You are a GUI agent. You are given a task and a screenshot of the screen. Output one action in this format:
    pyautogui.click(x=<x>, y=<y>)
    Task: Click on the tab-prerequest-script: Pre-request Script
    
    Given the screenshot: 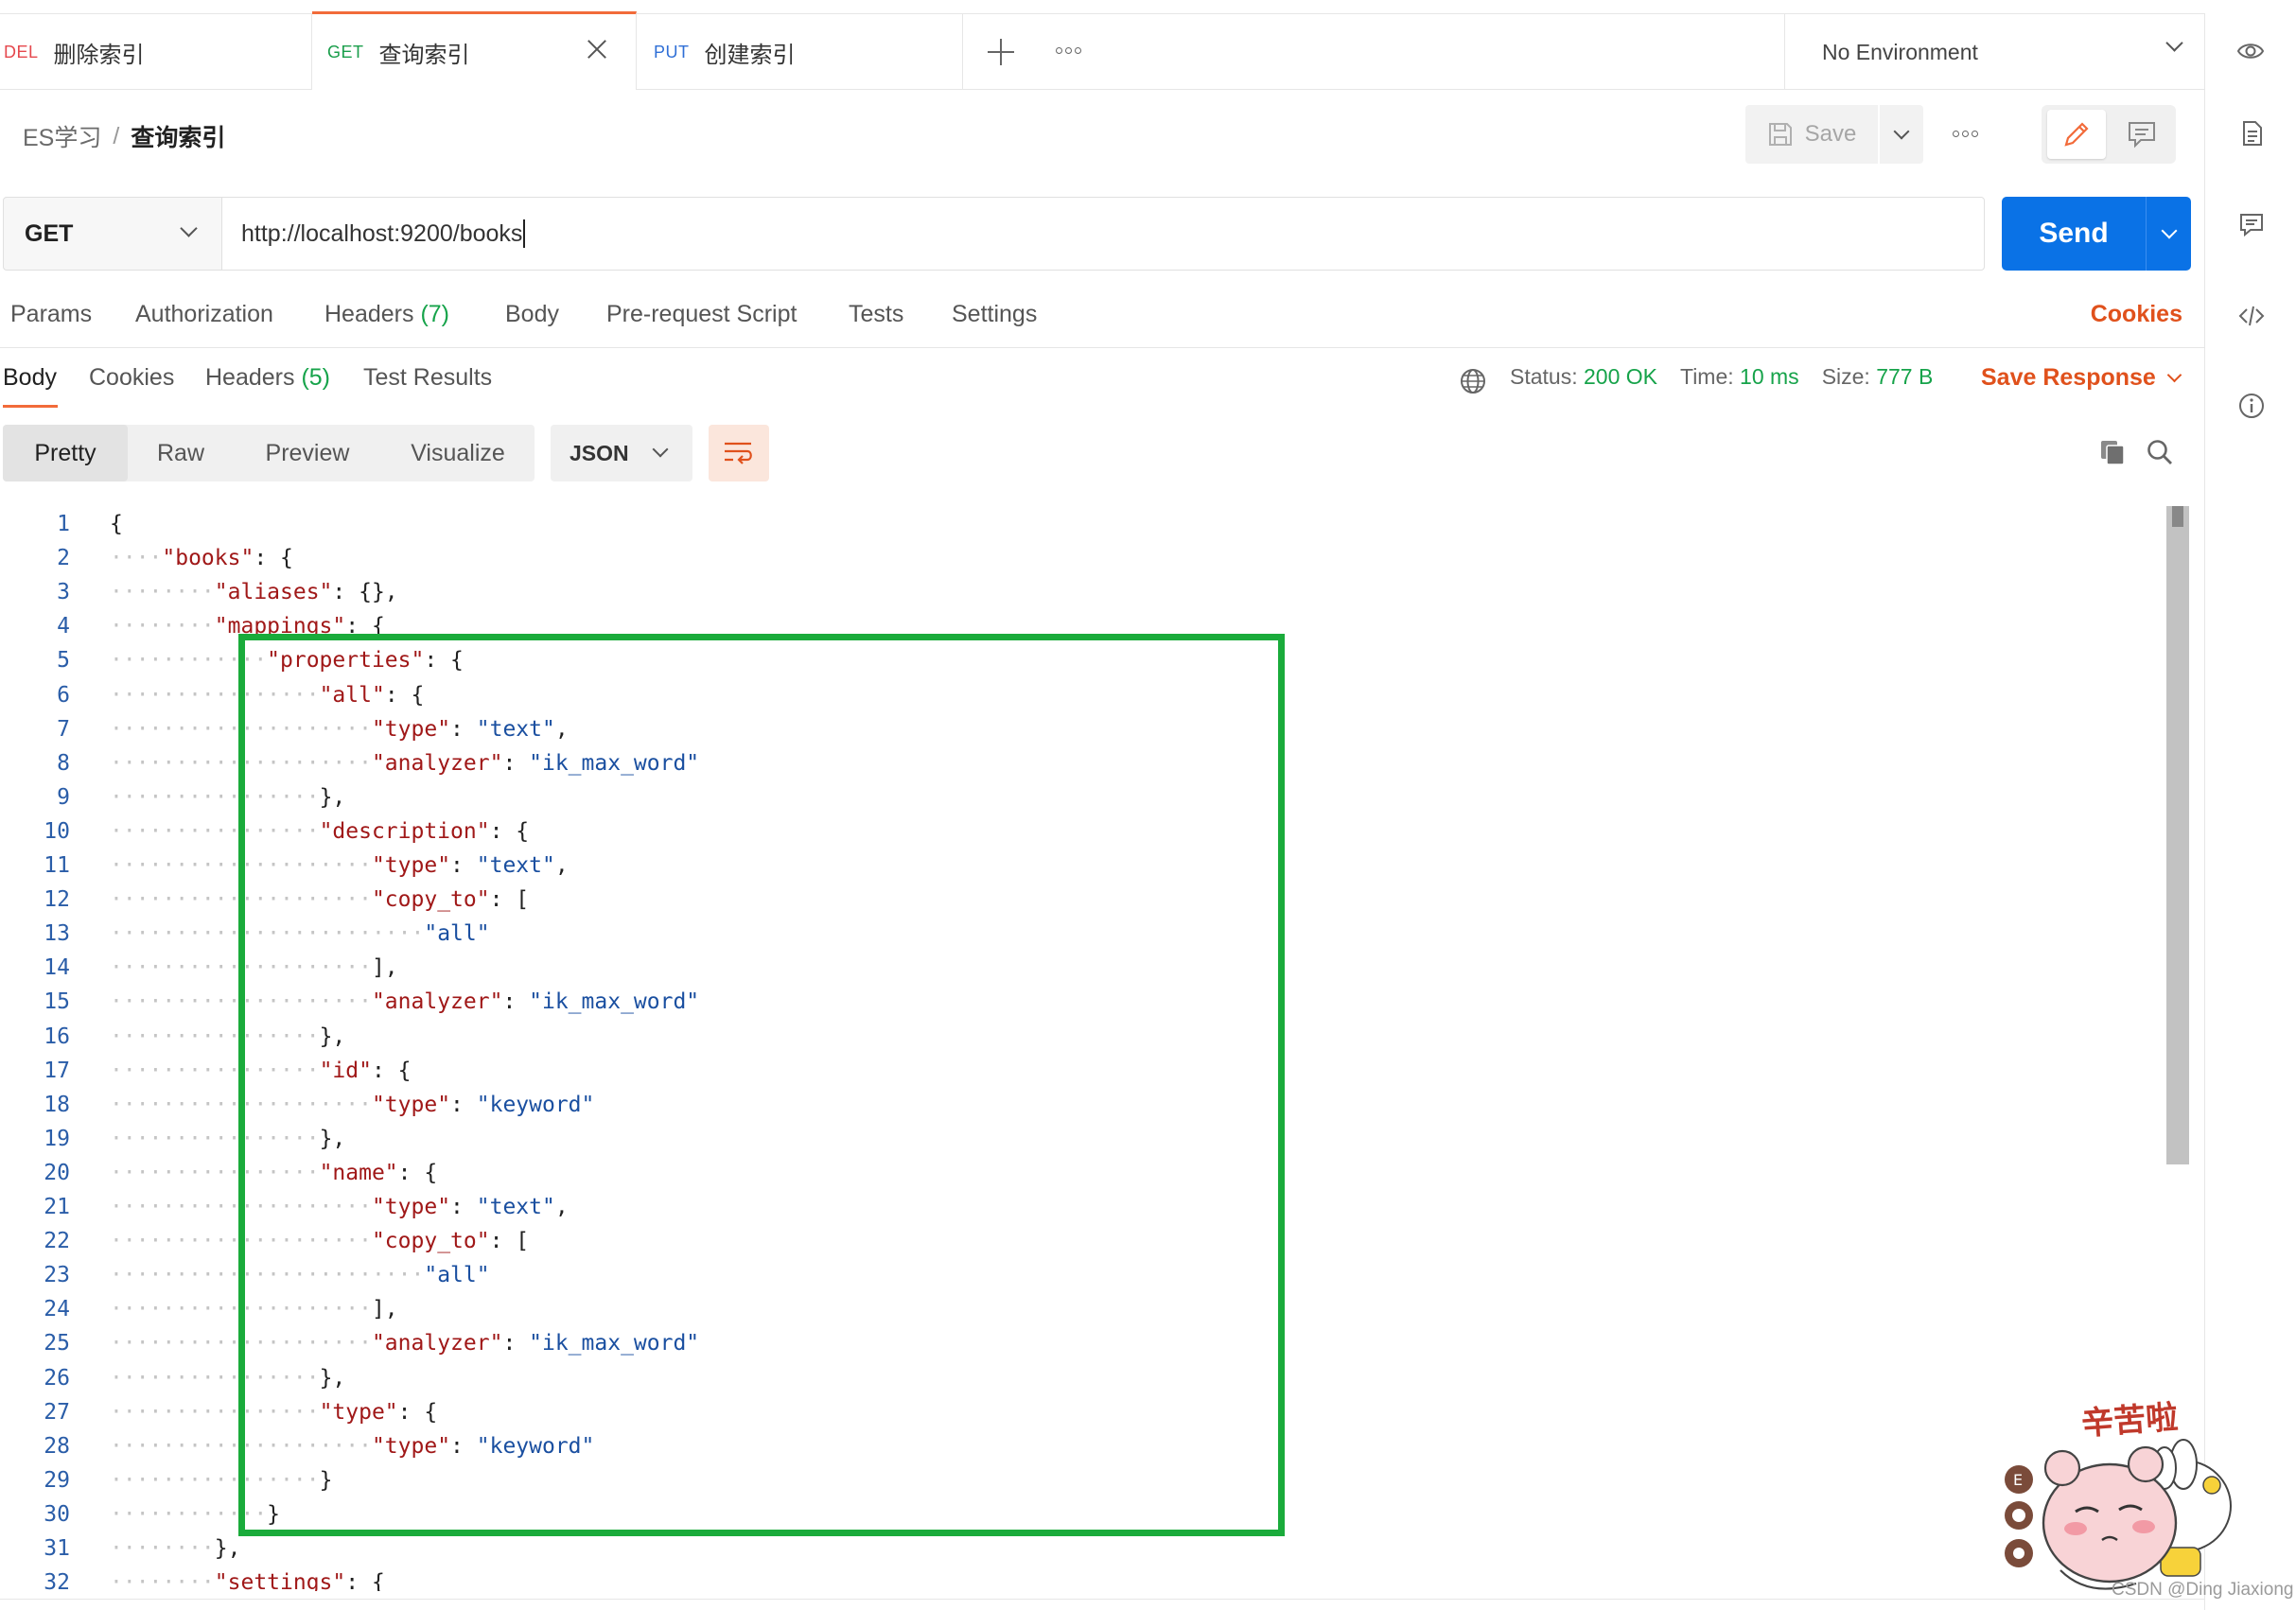 What is the action you would take?
    pyautogui.click(x=701, y=314)
    